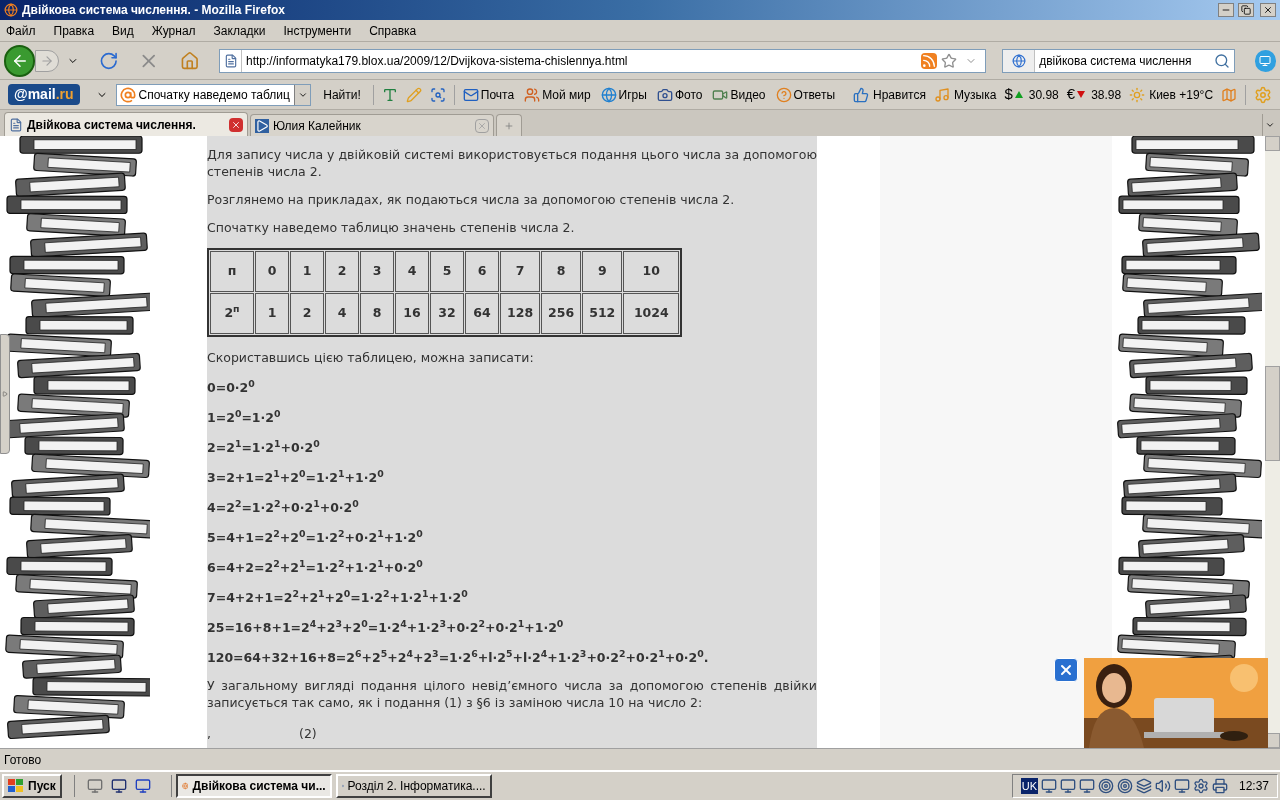  Describe the element at coordinates (651, 313) in the screenshot. I see `table-cell: 1024` at that location.